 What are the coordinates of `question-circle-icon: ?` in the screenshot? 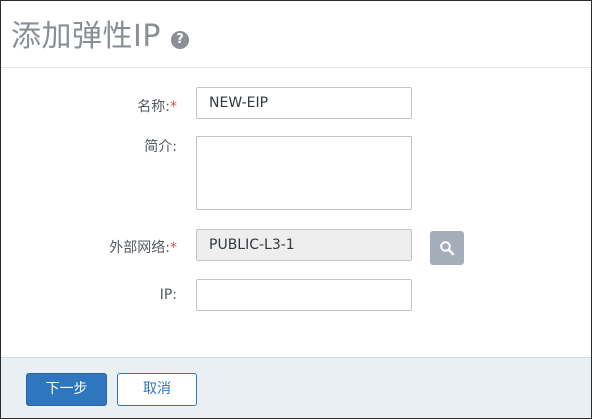 It's located at (180, 40).